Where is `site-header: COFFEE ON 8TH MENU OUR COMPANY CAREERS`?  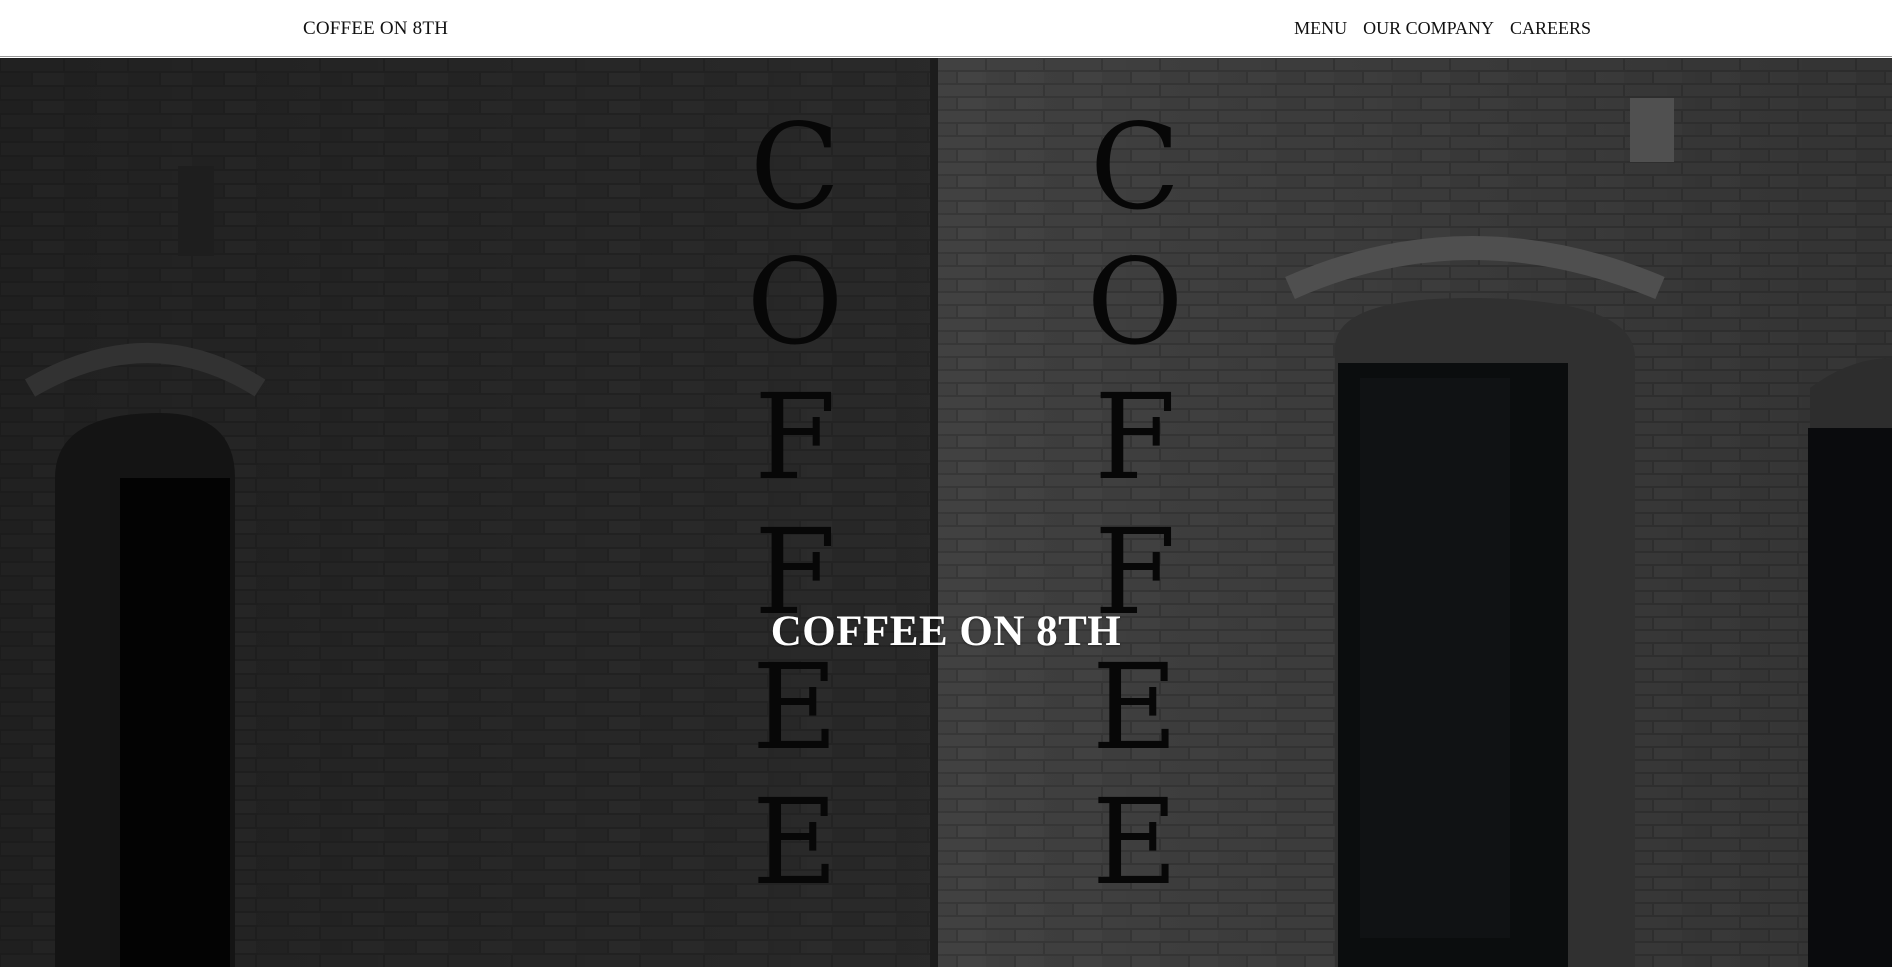 site-header: COFFEE ON 8TH MENU OUR COMPANY CAREERS is located at coordinates (946, 28).